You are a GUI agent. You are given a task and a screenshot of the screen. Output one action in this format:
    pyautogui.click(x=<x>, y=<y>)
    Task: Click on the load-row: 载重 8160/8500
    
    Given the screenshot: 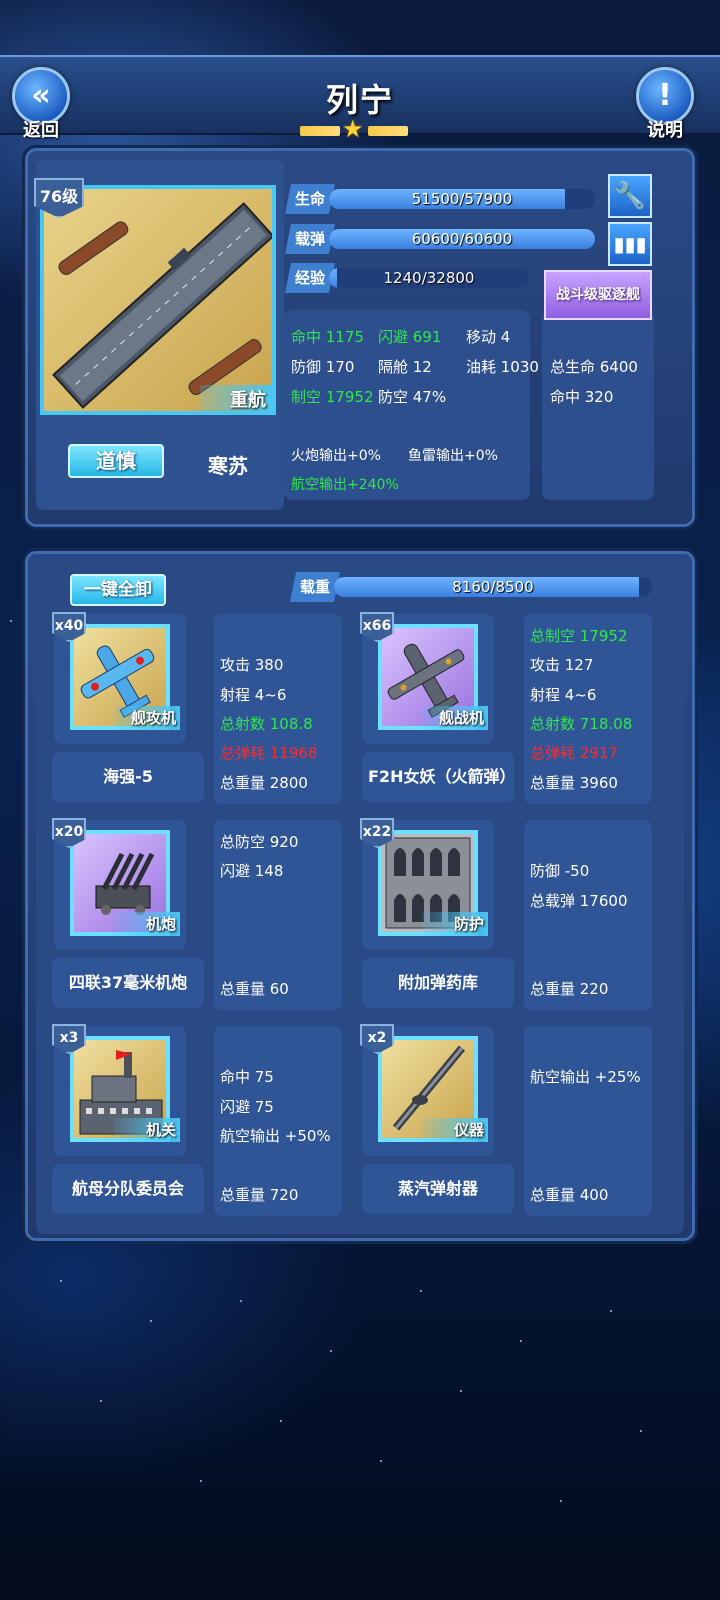 What is the action you would take?
    pyautogui.click(x=472, y=587)
    